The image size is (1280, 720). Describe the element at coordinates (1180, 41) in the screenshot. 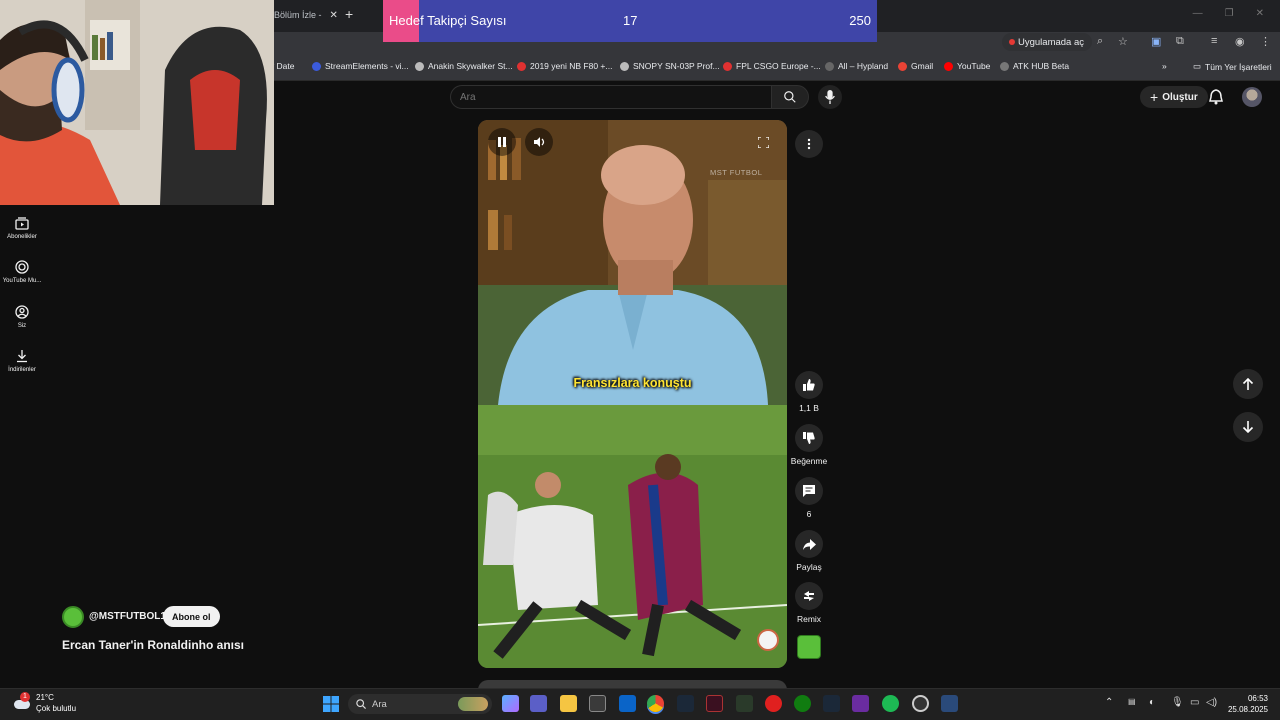

I see `extensions-icon: ⧉` at that location.